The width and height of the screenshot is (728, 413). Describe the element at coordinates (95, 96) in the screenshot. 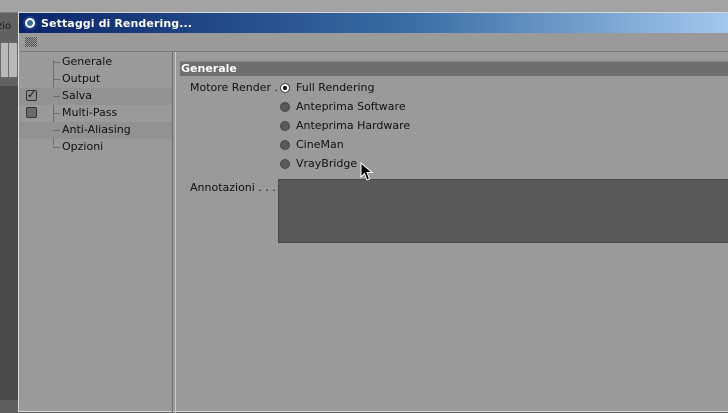

I see `nav-item-salva: Salva` at that location.